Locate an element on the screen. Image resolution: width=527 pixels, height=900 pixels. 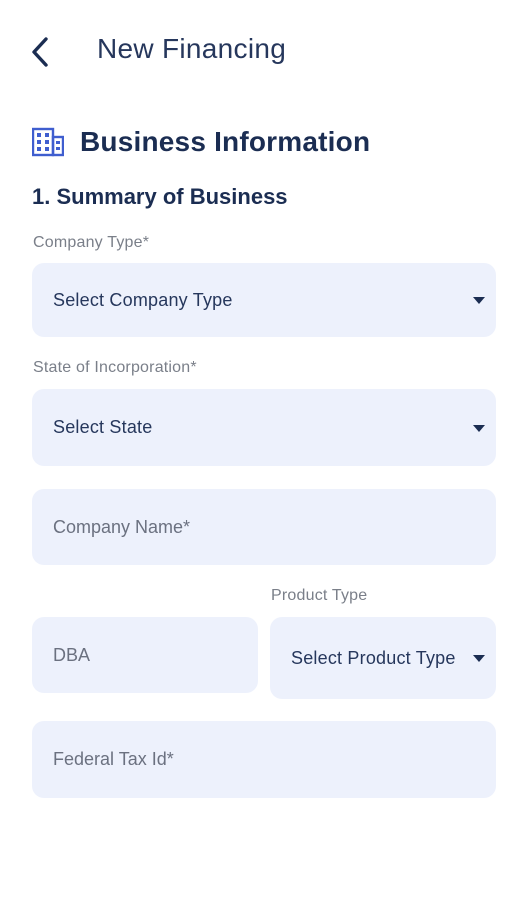
state-of-incorporation-label: State of Incorporation* is located at coordinates (115, 367).